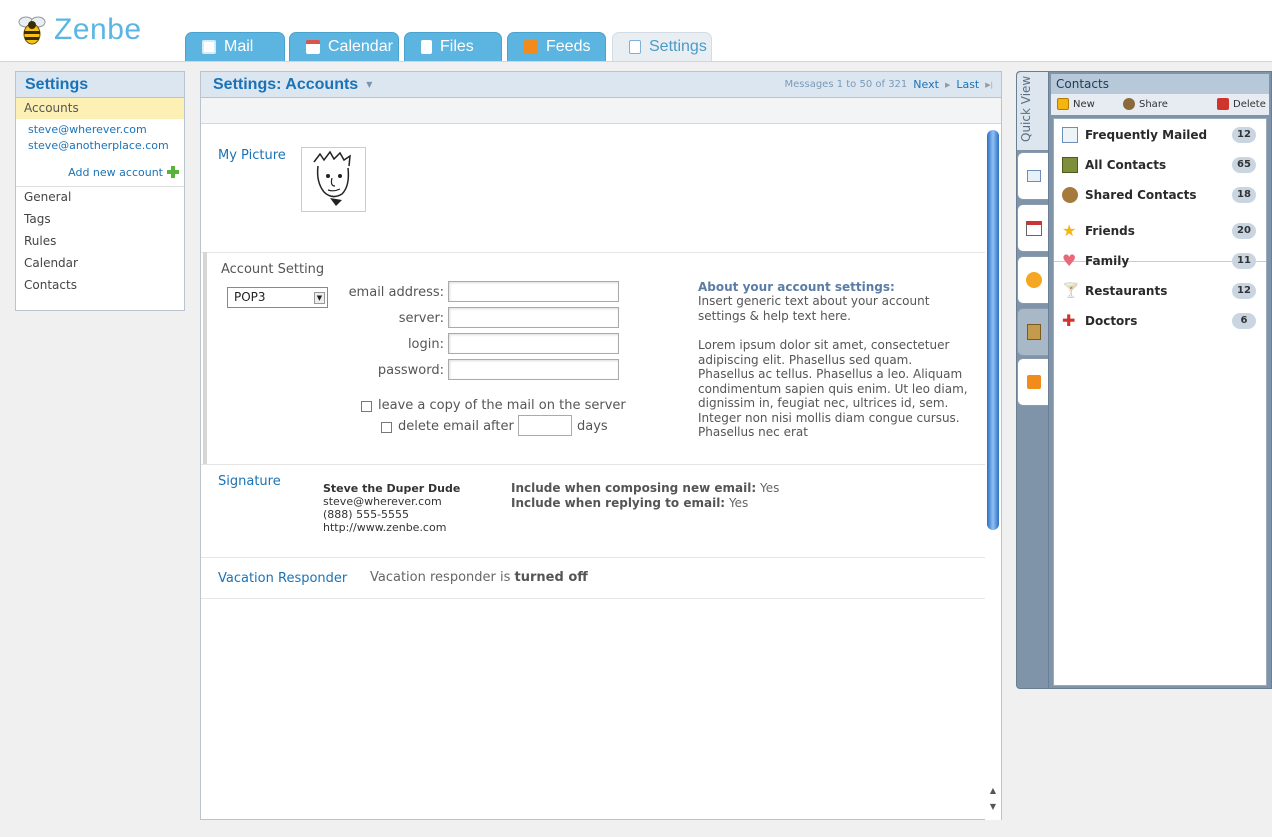  What do you see at coordinates (1249, 104) in the screenshot?
I see `delete-contact-label: Delete` at bounding box center [1249, 104].